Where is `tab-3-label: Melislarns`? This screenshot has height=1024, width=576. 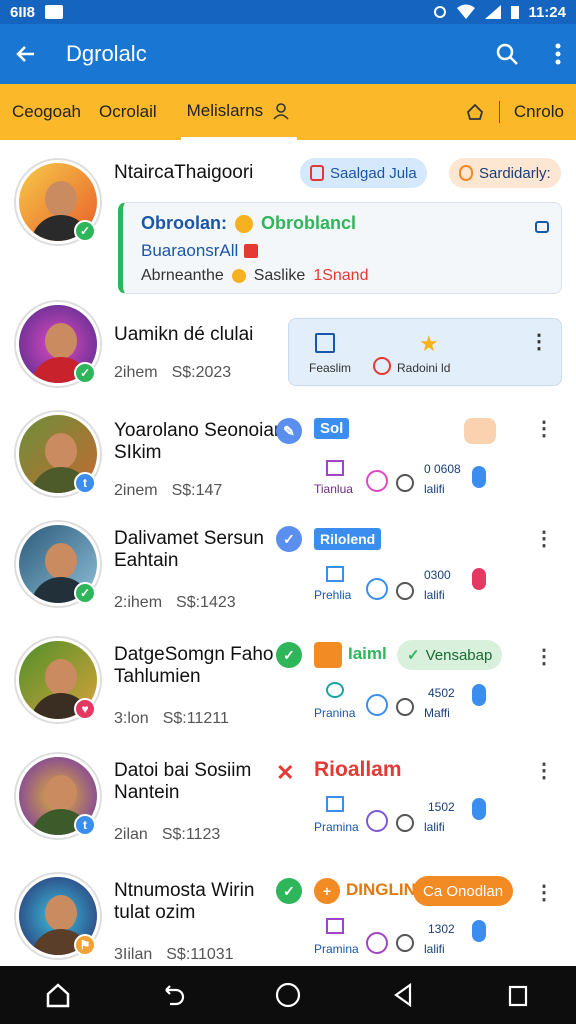
tab-3-label: Melislarns is located at coordinates (225, 110).